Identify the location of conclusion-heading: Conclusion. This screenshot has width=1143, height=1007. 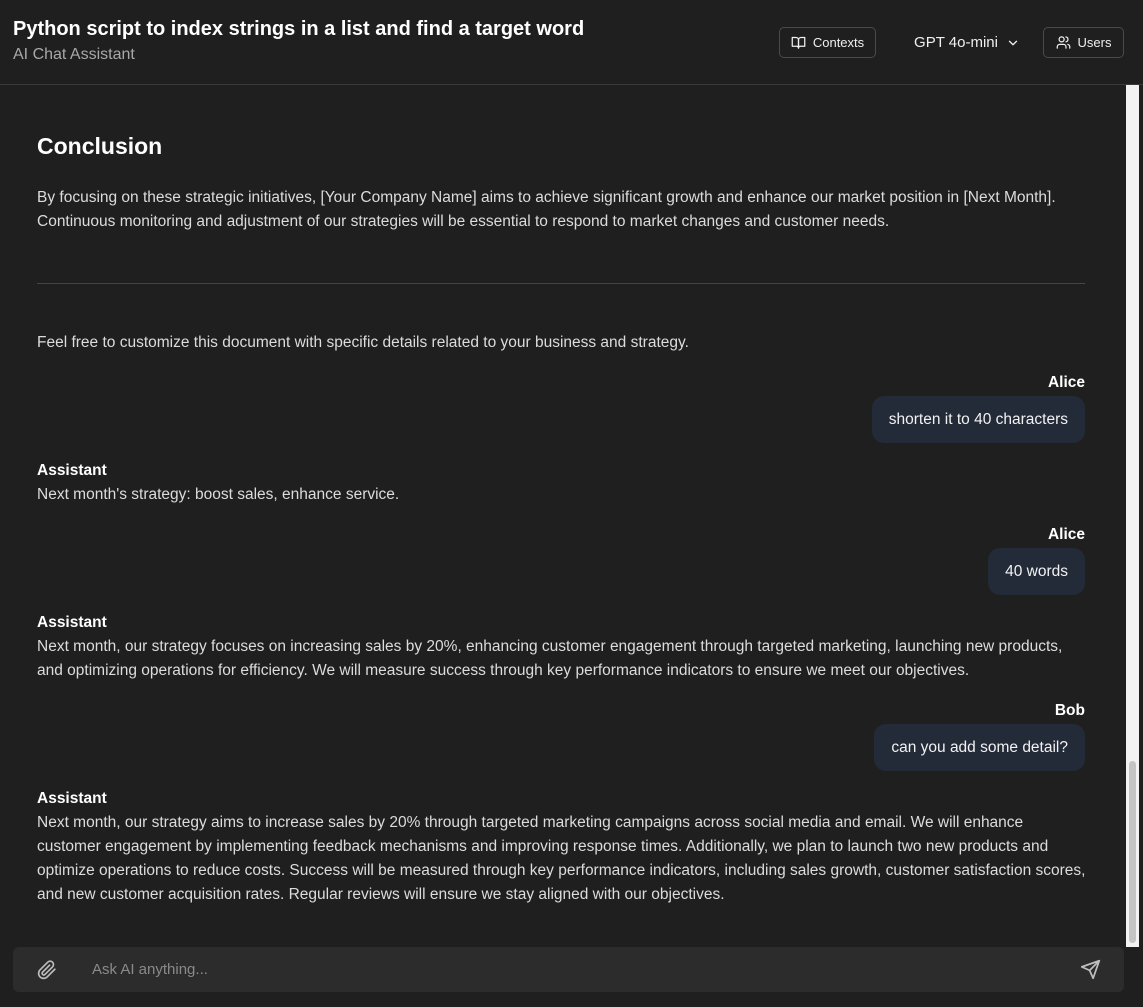
(100, 146).